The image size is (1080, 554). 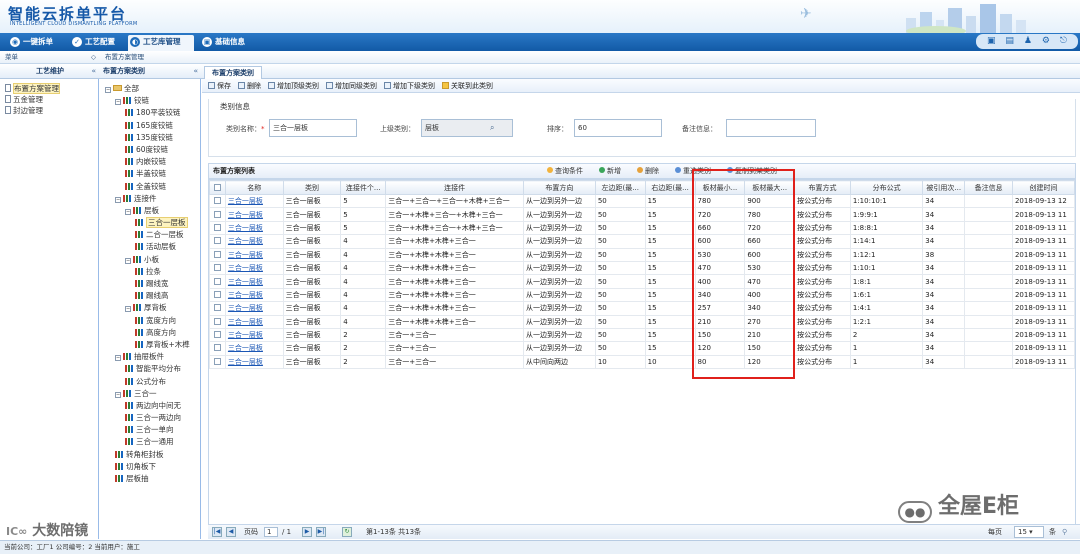 What do you see at coordinates (1028, 41) in the screenshot?
I see `user-icon: ♟` at bounding box center [1028, 41].